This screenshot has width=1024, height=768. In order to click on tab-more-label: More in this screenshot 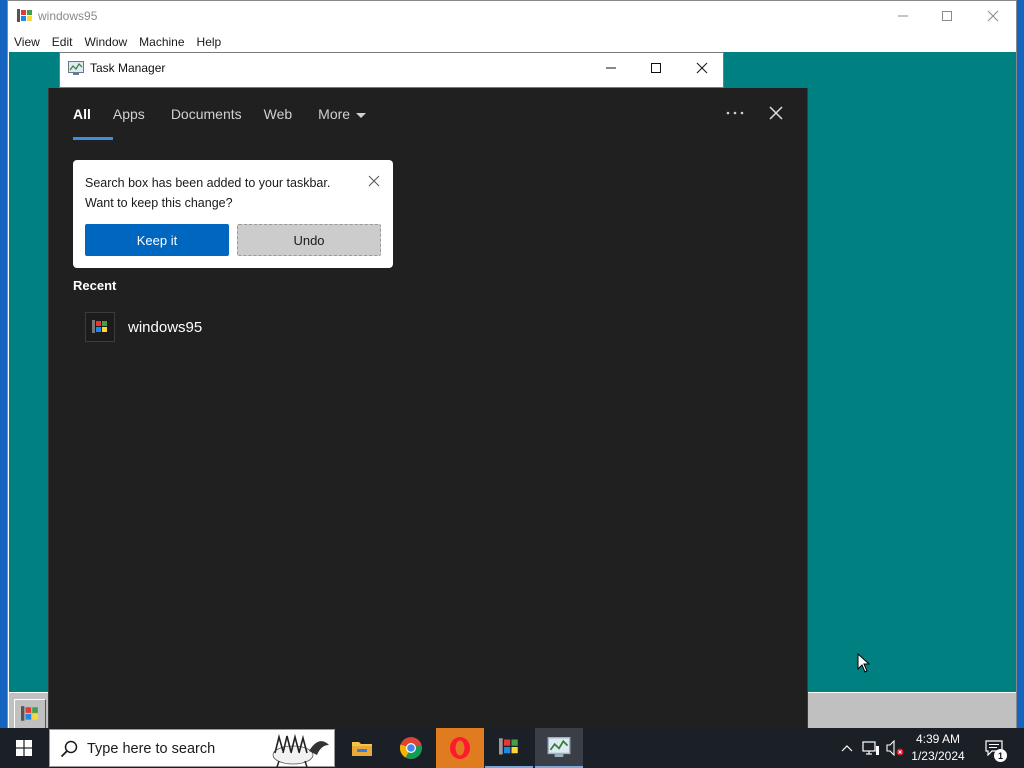, I will do `click(334, 114)`.